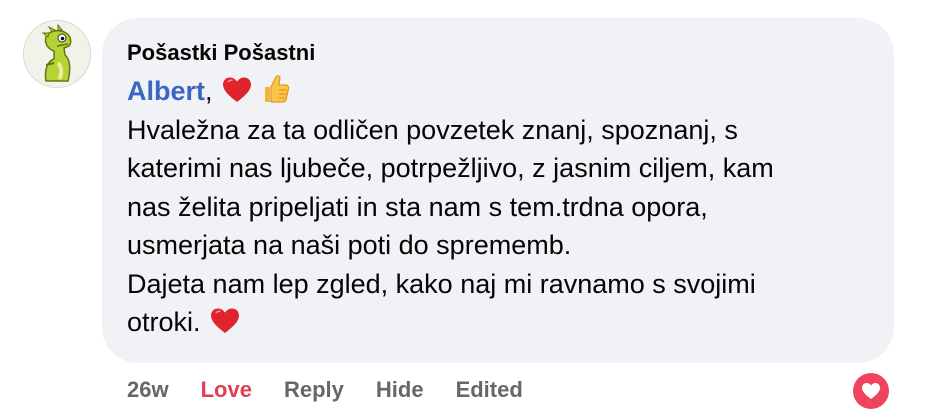 The height and width of the screenshot is (420, 940). I want to click on heart-icon, so click(871, 391).